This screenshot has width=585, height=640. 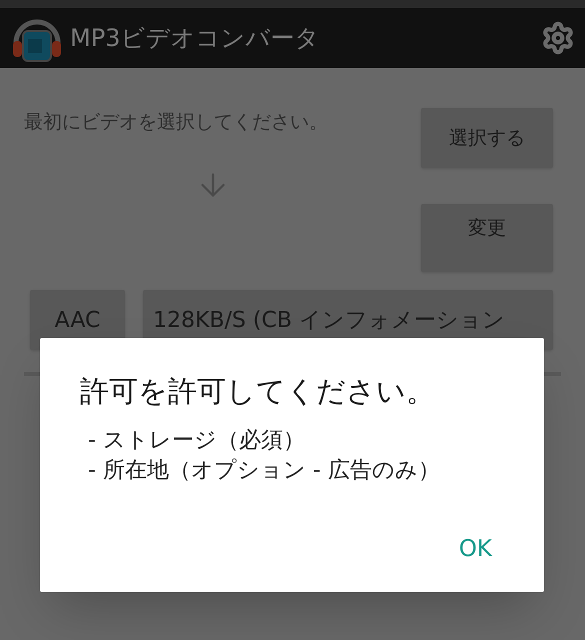 I want to click on permission-item: - 所在地（オプション - 広告のみ）, so click(x=264, y=470).